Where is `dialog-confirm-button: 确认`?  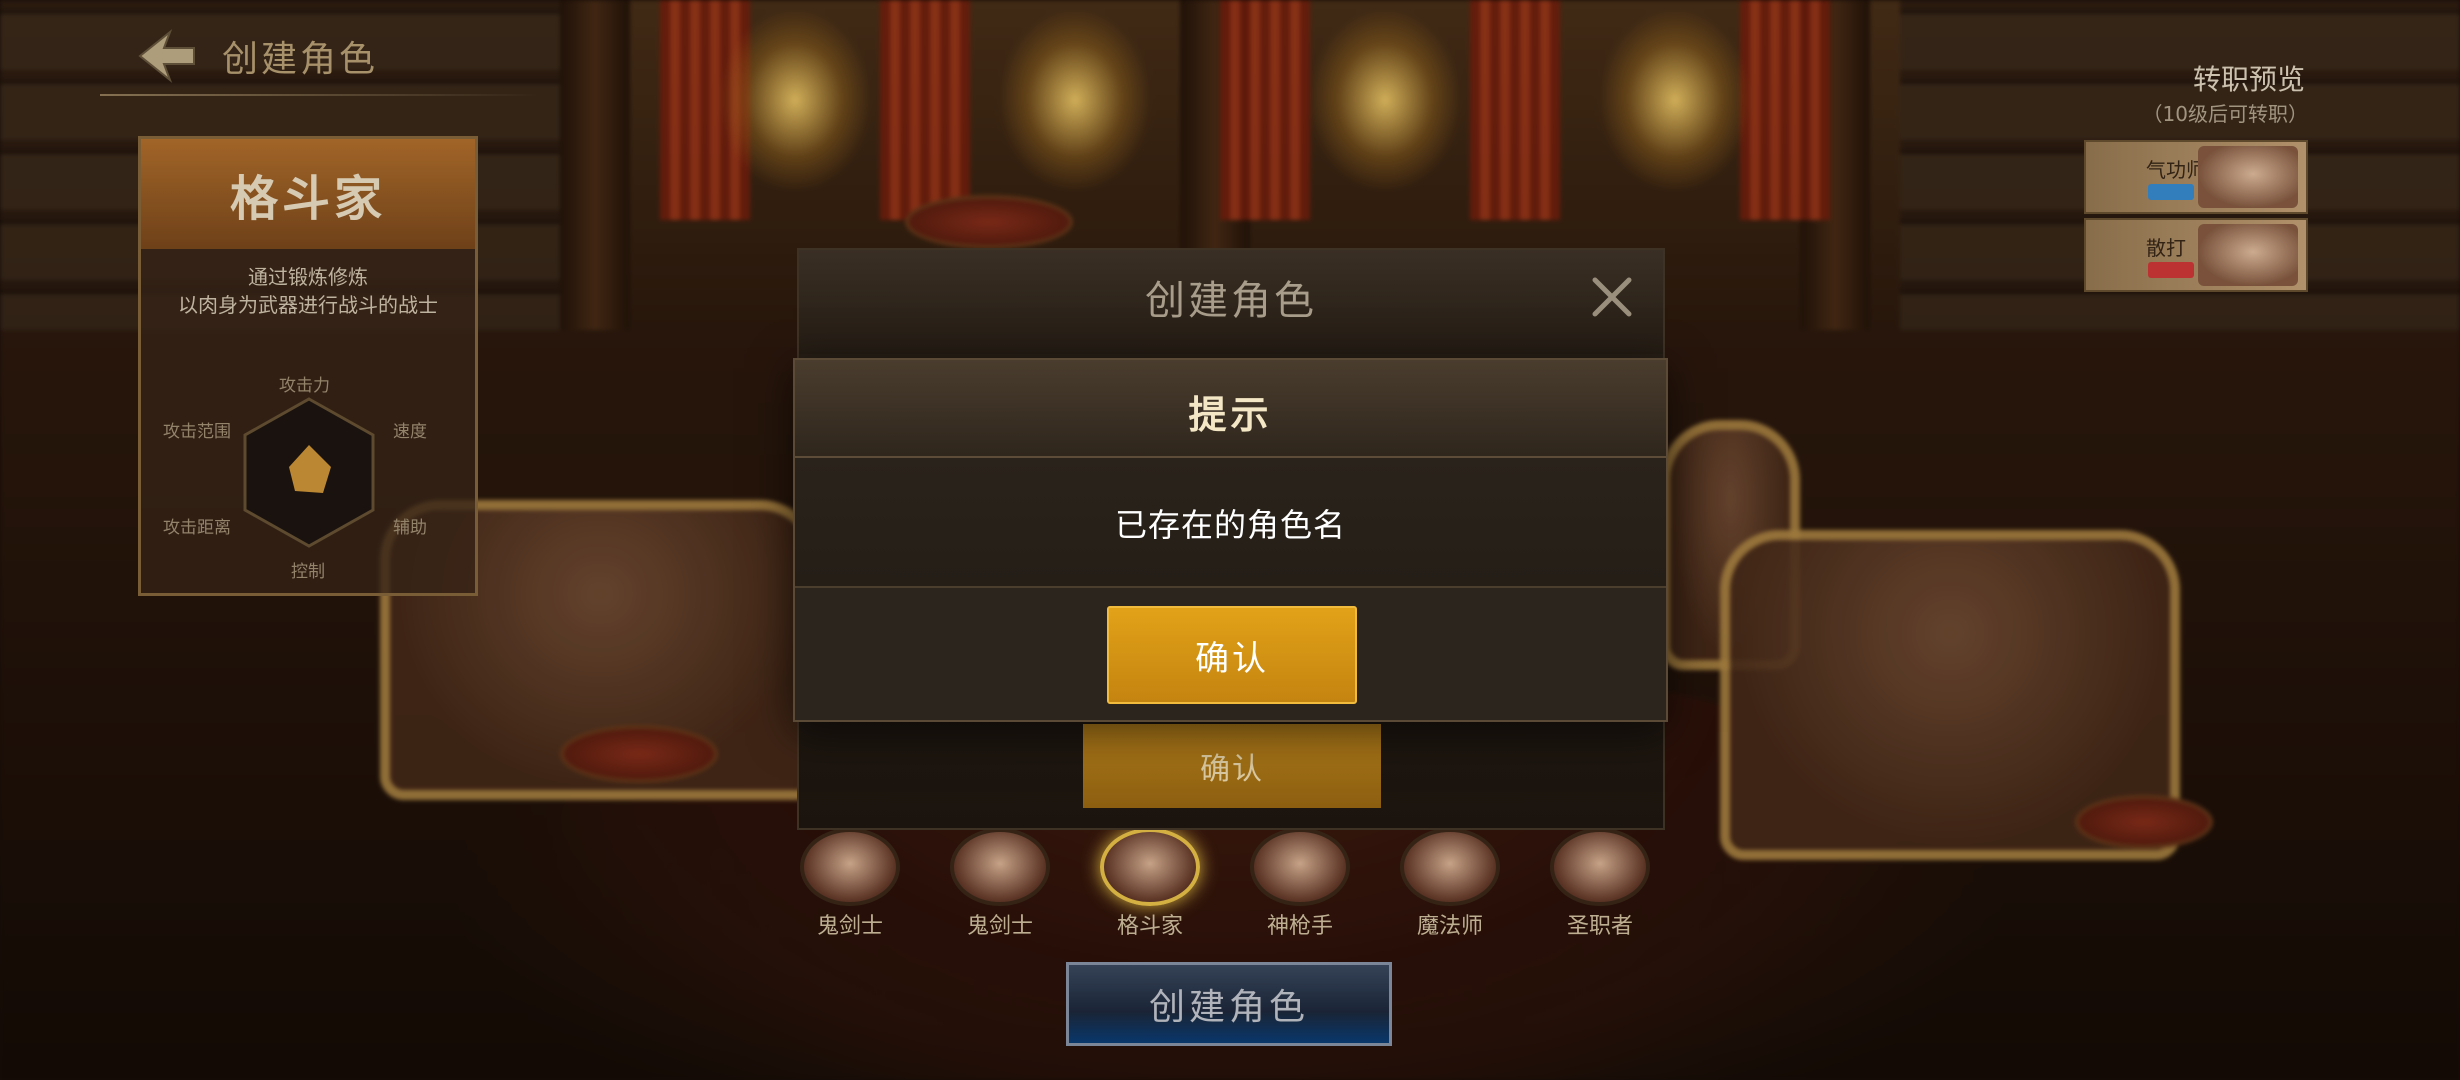
dialog-confirm-button: 确认 is located at coordinates (1232, 766).